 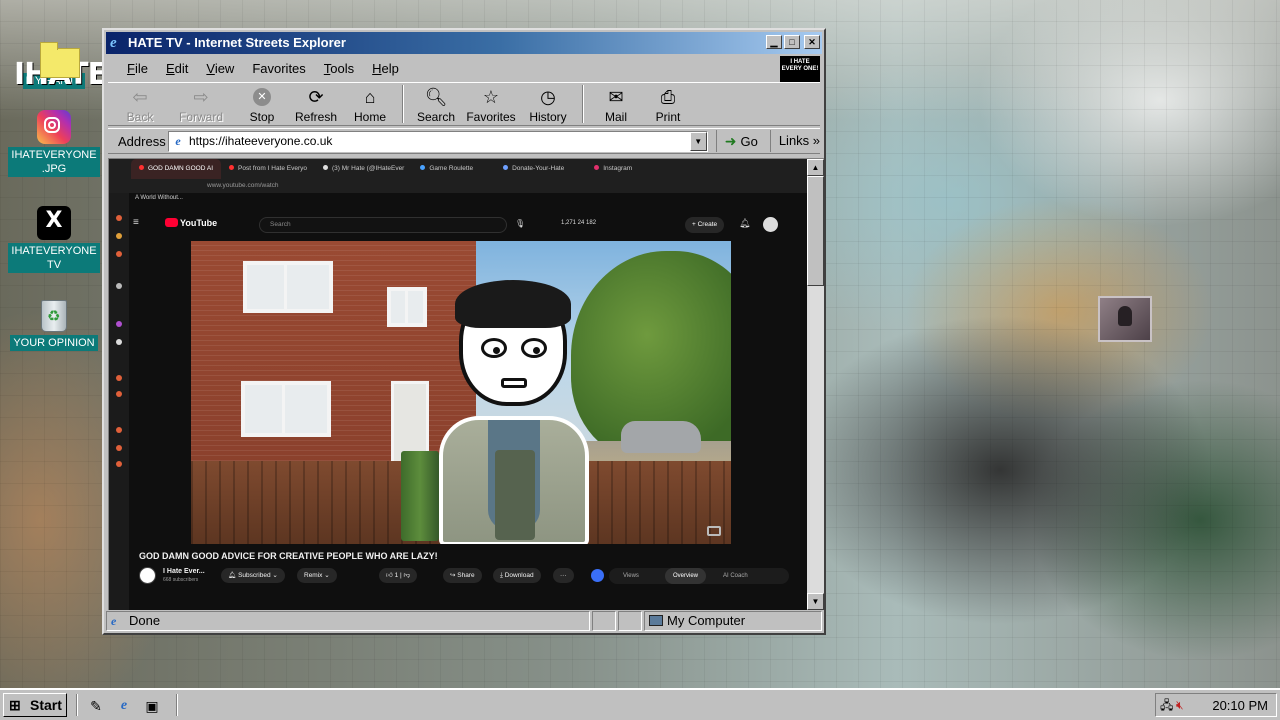 What do you see at coordinates (714, 531) in the screenshot?
I see `cast-icon` at bounding box center [714, 531].